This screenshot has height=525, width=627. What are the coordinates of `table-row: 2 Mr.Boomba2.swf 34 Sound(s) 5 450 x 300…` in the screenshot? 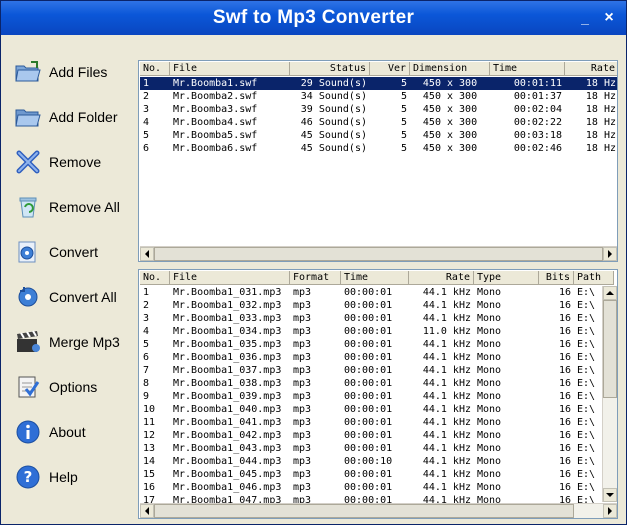 It's located at (378, 96).